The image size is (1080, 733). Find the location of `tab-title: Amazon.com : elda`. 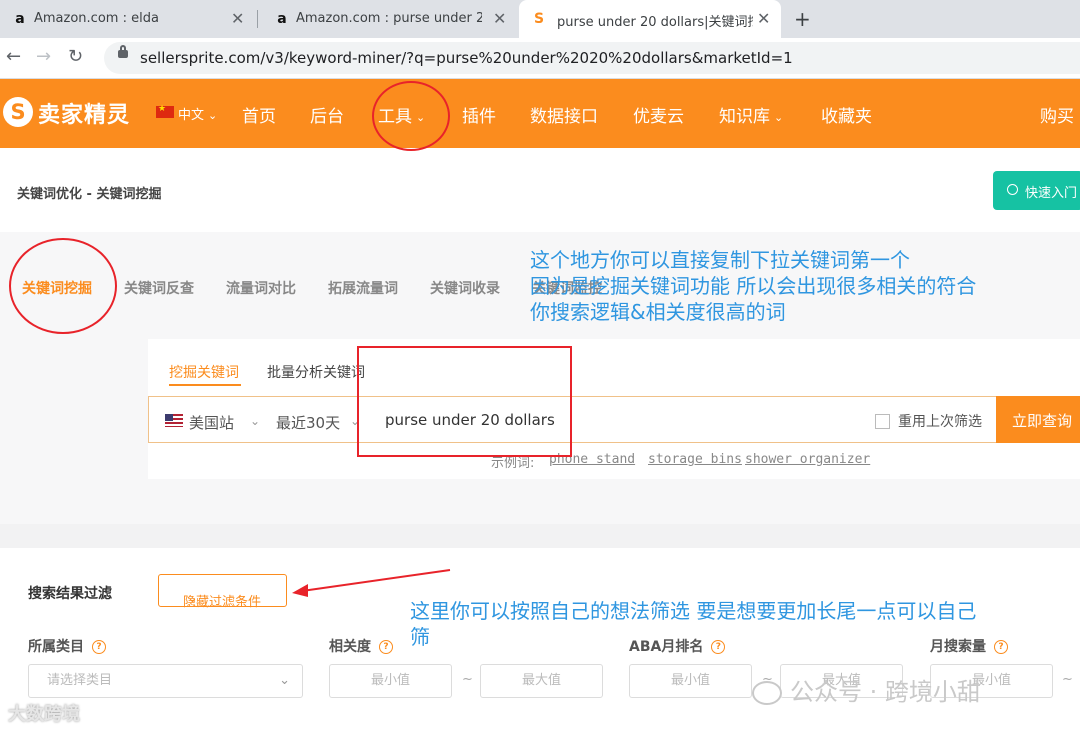

tab-title: Amazon.com : elda is located at coordinates (96, 18).